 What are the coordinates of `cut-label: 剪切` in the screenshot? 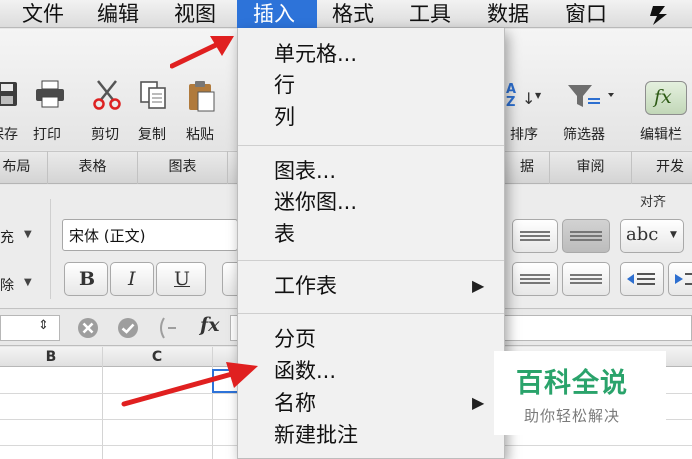 It's located at (105, 135).